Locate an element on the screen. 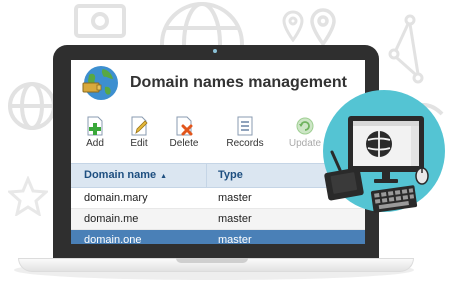  records-icon is located at coordinates (245, 126).